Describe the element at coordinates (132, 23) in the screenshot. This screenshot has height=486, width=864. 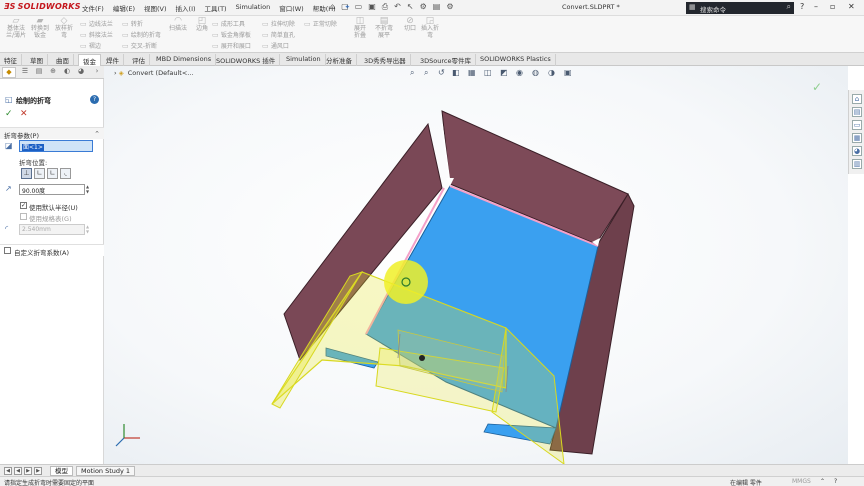
I see `jog-button: ▭ 转折` at that location.